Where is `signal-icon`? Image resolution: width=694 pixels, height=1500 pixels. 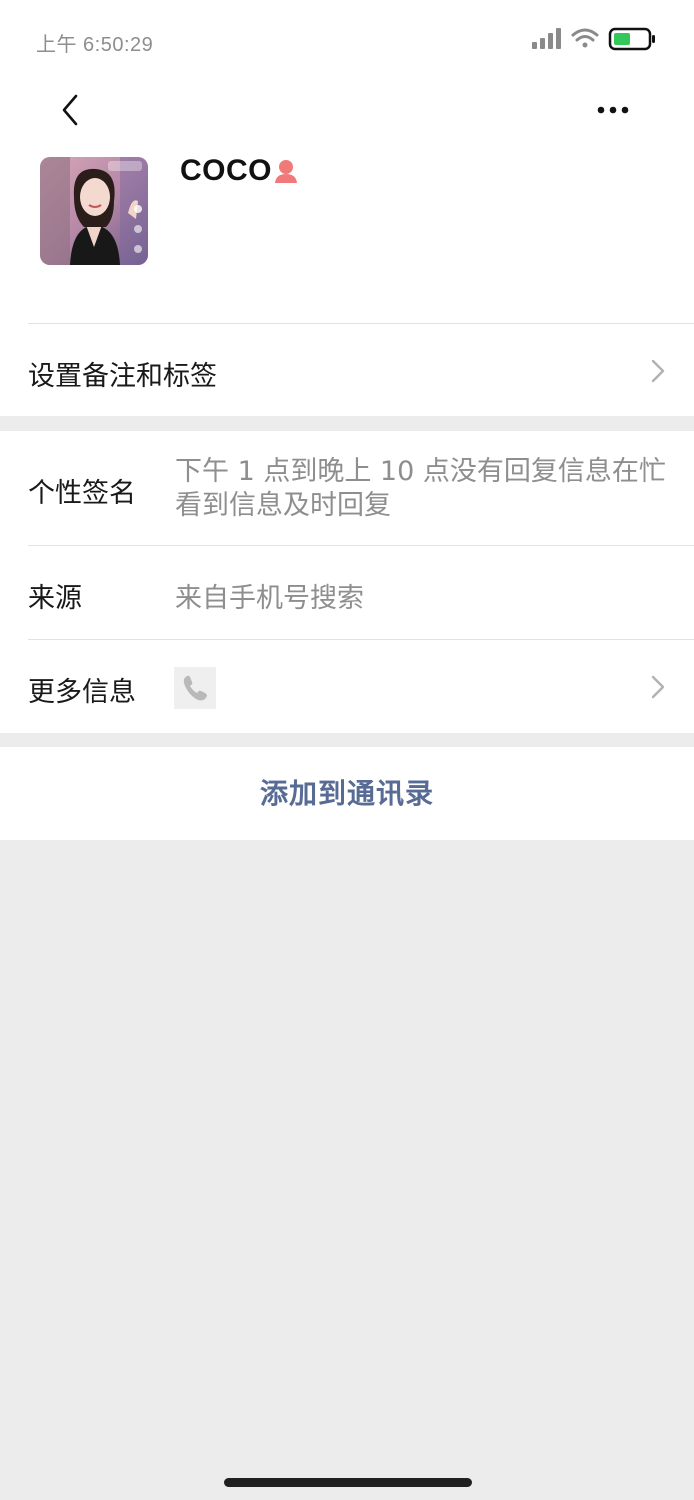
signal-icon is located at coordinates (546, 38).